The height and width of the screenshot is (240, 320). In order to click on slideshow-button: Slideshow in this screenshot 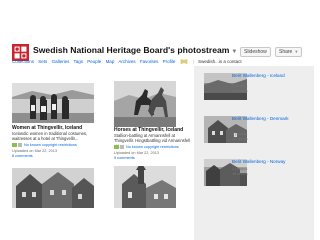, I will do `click(255, 52)`.